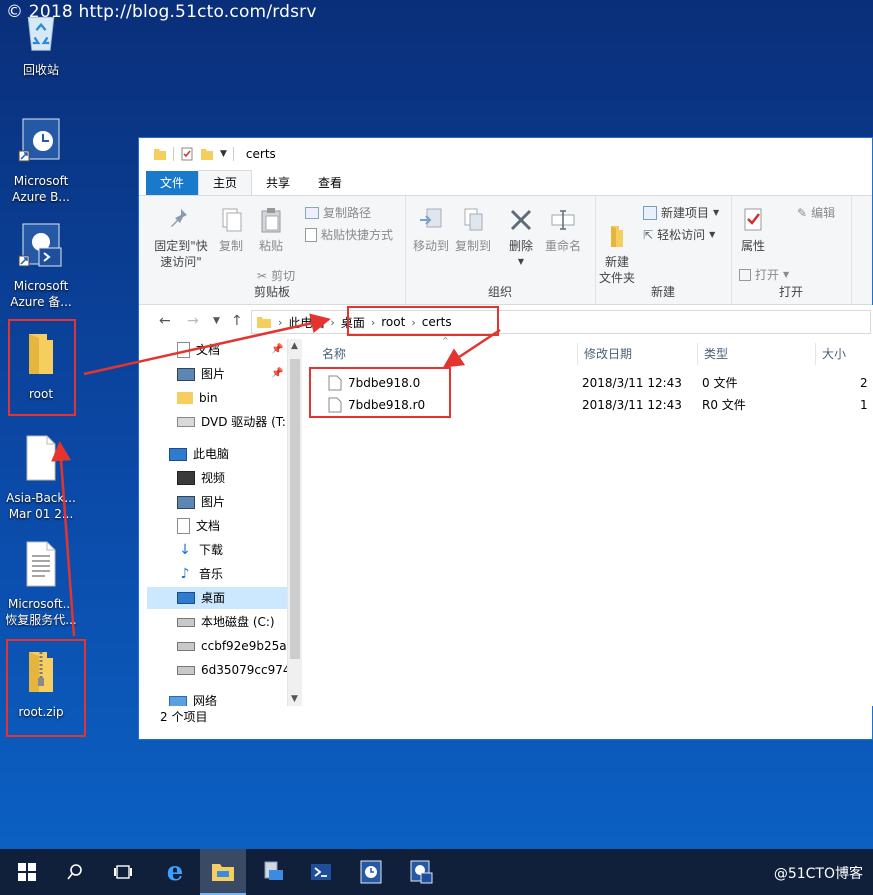 This screenshot has width=873, height=895. What do you see at coordinates (818, 874) in the screenshot?
I see `watermark-brand: @51CTO博客` at bounding box center [818, 874].